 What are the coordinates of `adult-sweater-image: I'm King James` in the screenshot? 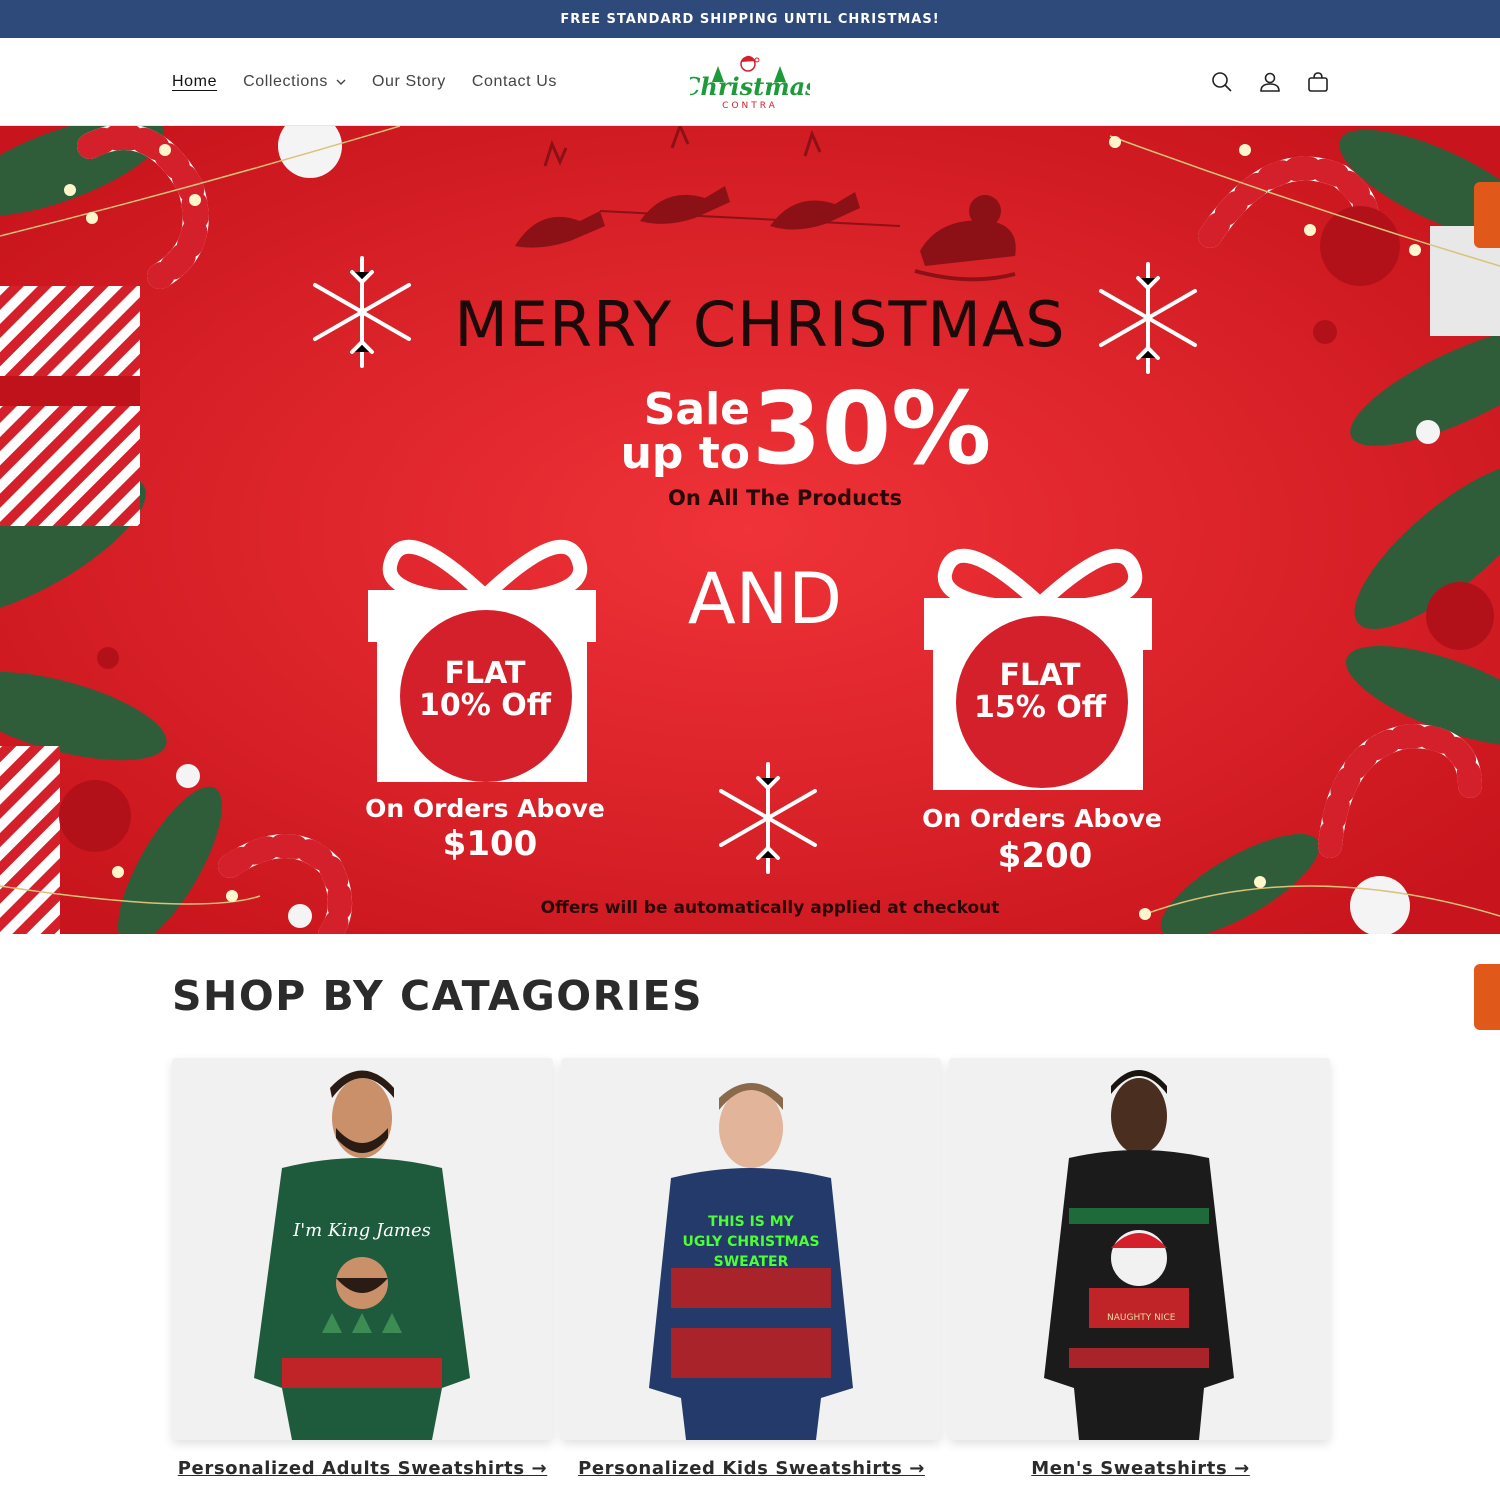 It's located at (362, 1249).